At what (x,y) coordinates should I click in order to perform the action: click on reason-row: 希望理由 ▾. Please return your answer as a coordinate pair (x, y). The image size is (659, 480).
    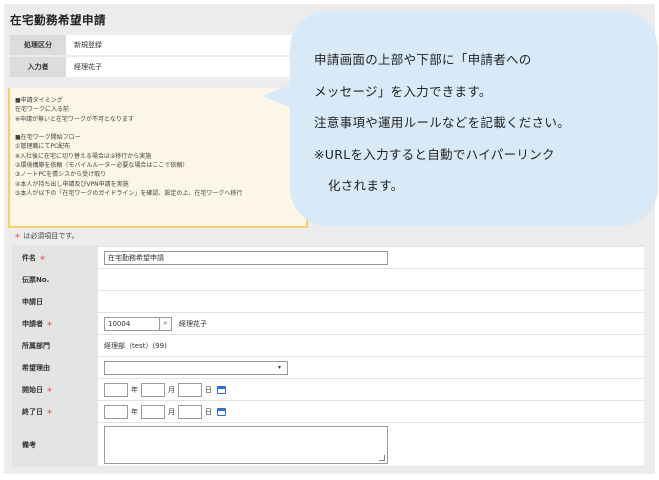
    Looking at the image, I should click on (328, 368).